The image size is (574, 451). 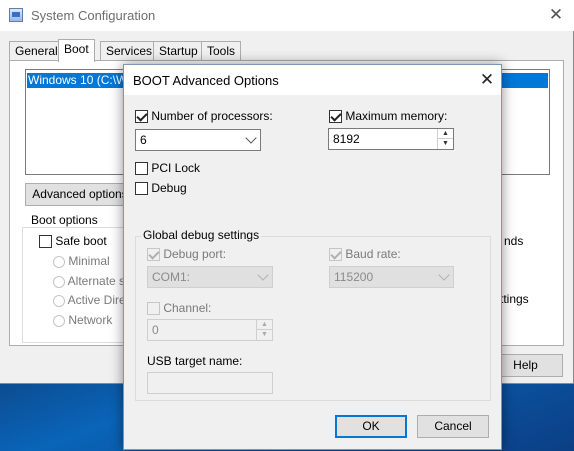 I want to click on tab-startup: Startup, so click(x=178, y=51).